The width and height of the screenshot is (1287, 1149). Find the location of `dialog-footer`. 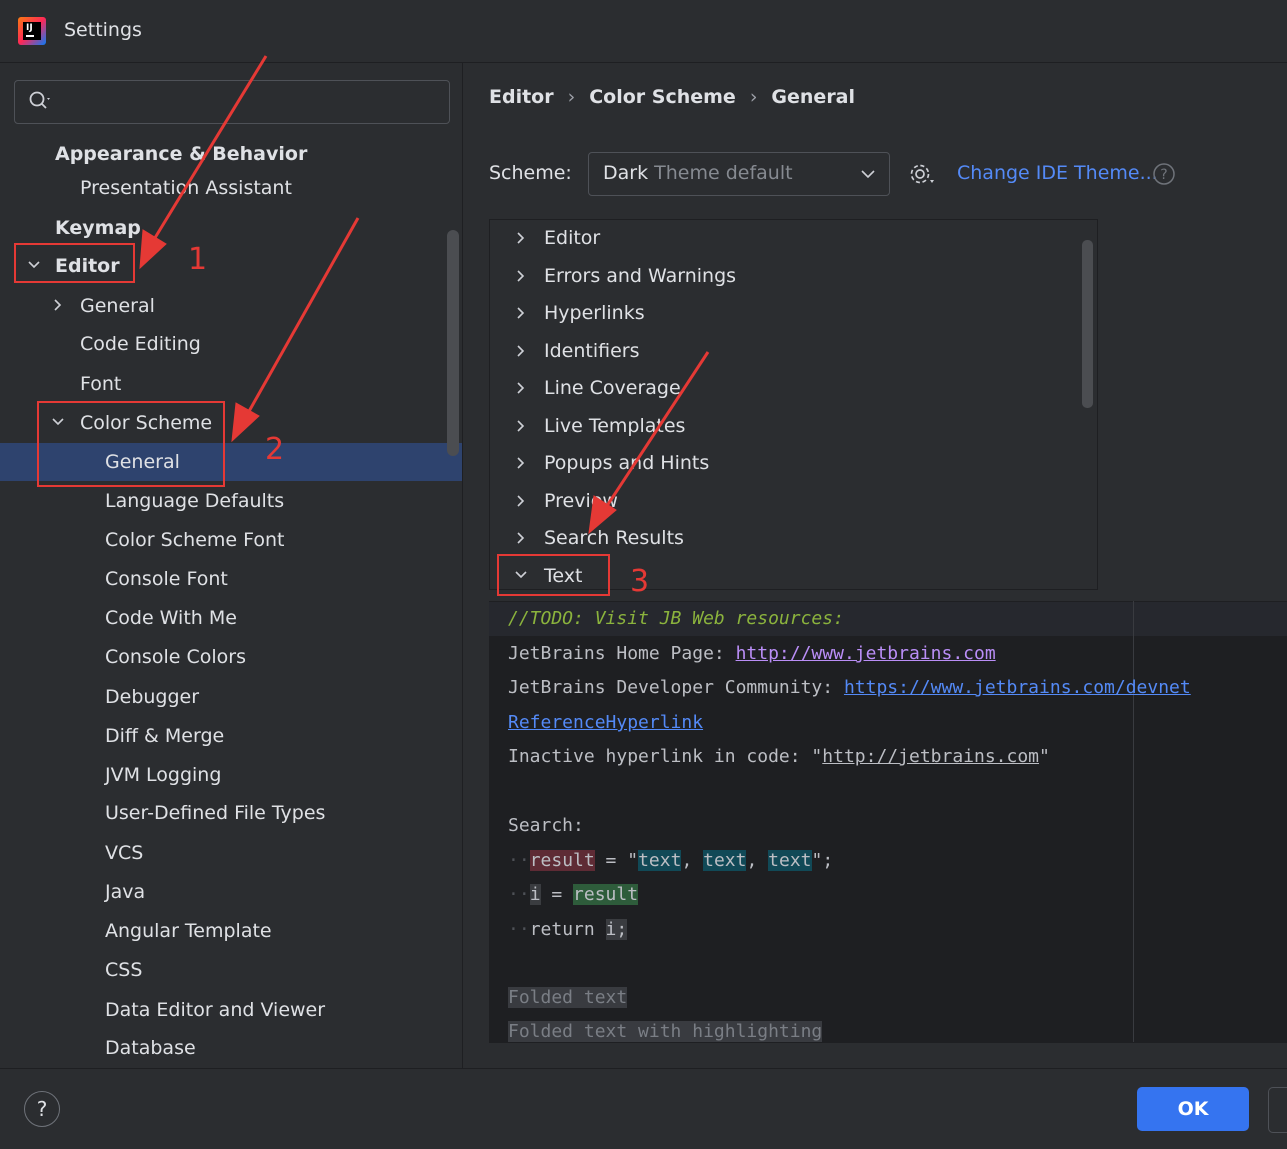

dialog-footer is located at coordinates (643, 1108).